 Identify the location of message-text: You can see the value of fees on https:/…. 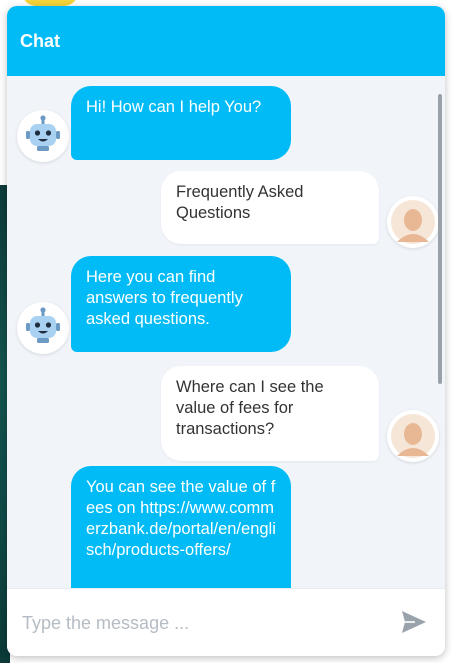
(181, 518).